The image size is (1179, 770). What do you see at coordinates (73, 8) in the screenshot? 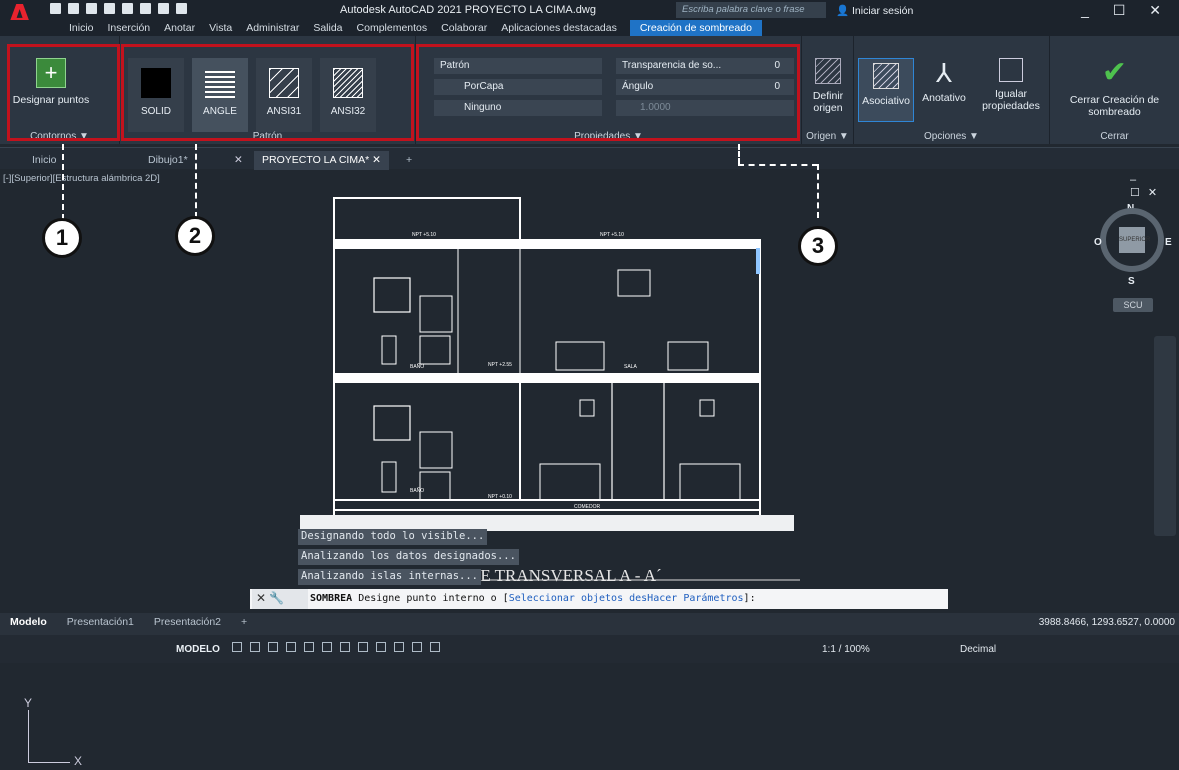
I see `open-icon` at bounding box center [73, 8].